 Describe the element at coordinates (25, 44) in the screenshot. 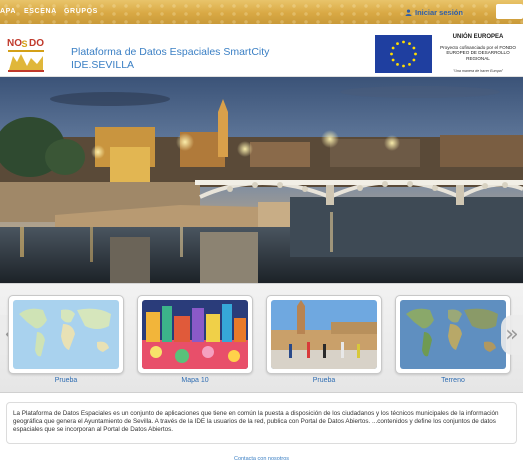

I see `svg-text: S` at that location.